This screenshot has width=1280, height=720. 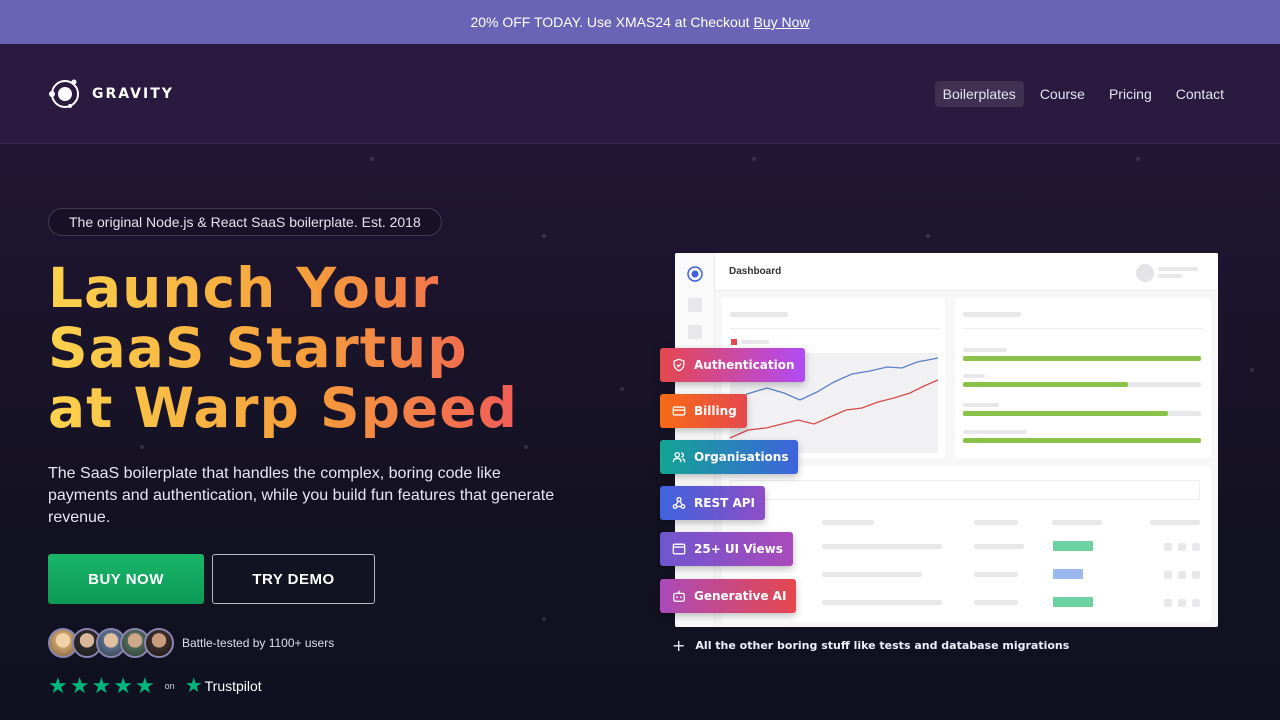 I want to click on feature-label: Organisations, so click(x=741, y=457).